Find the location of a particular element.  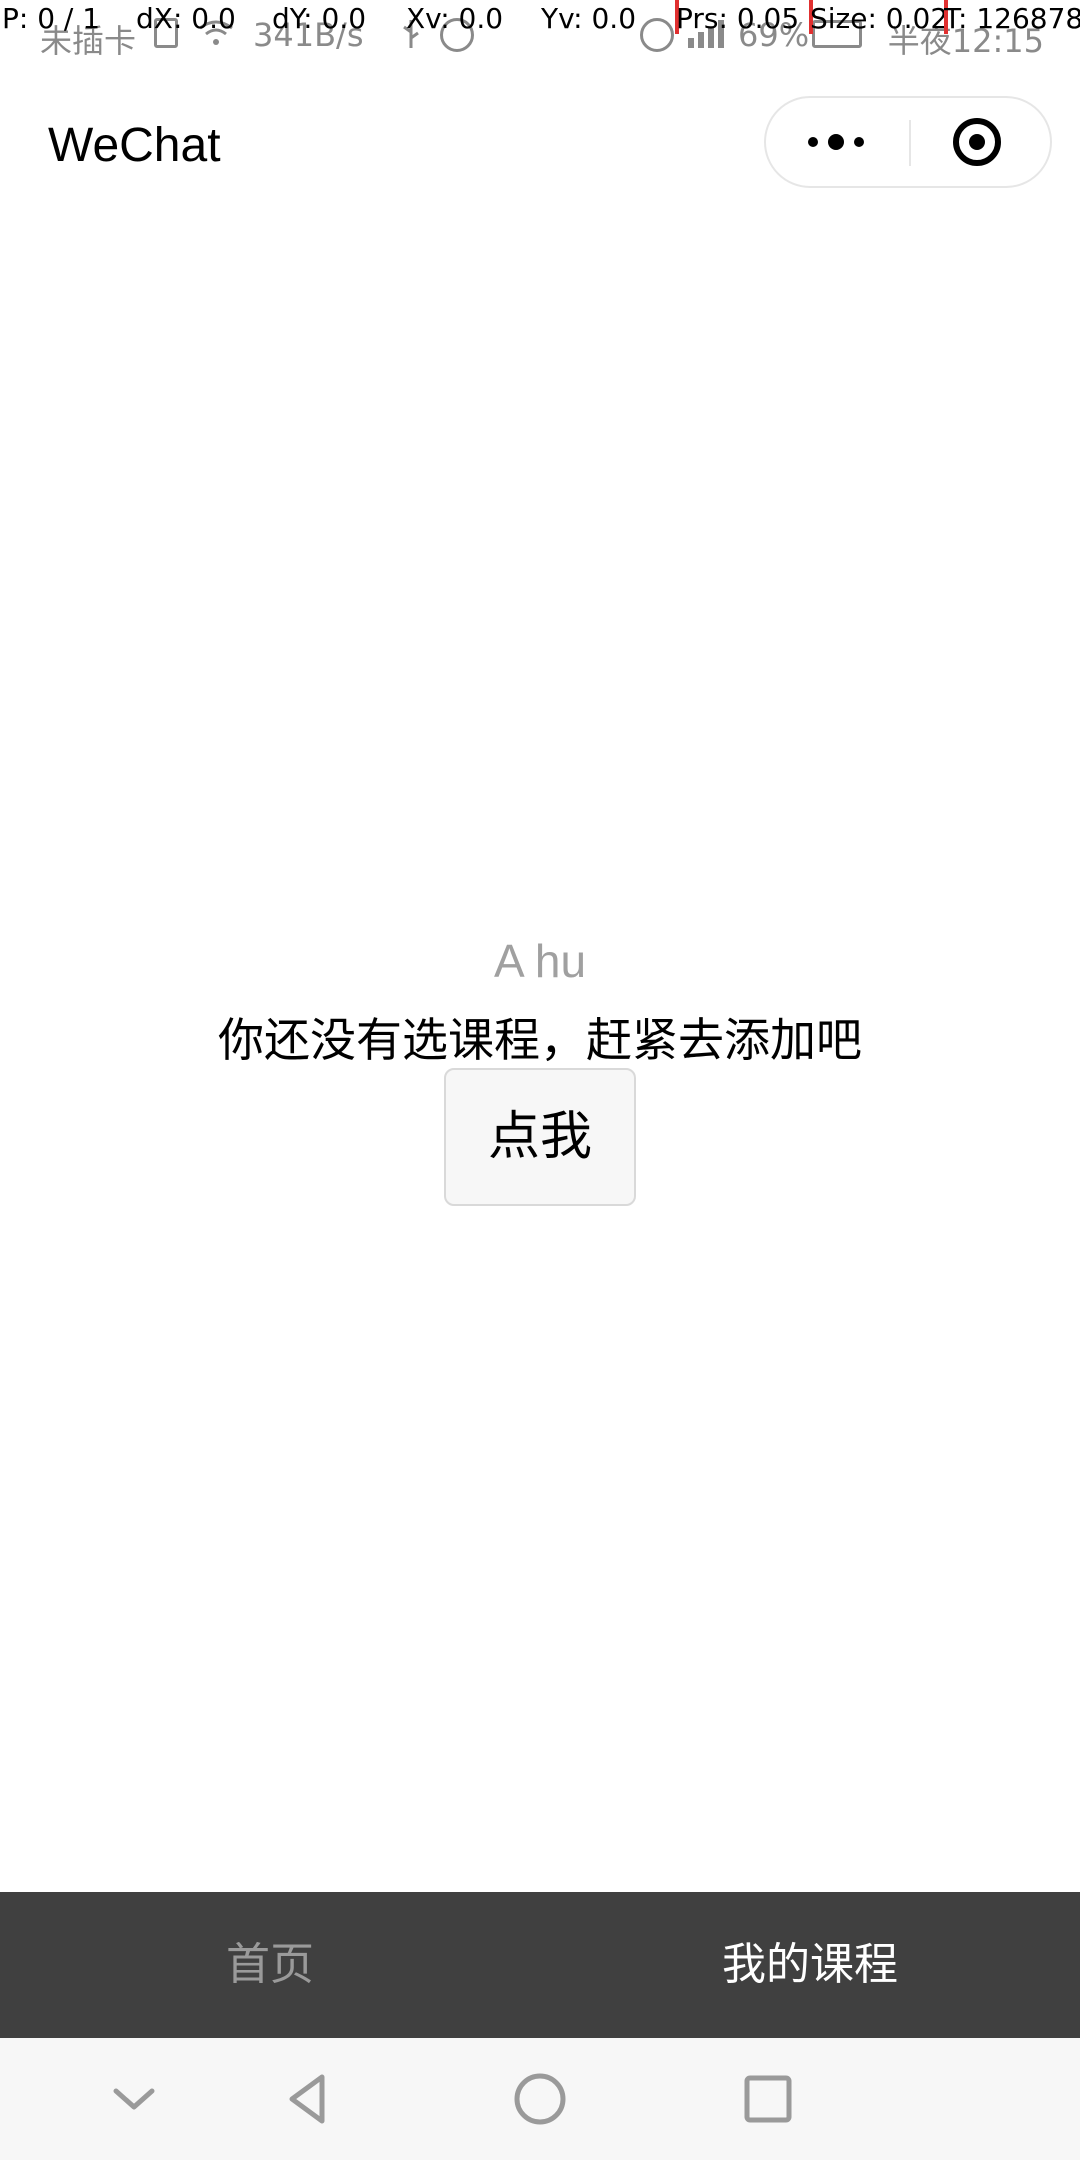

tab-my-courses: 我的课程 is located at coordinates (810, 1965).